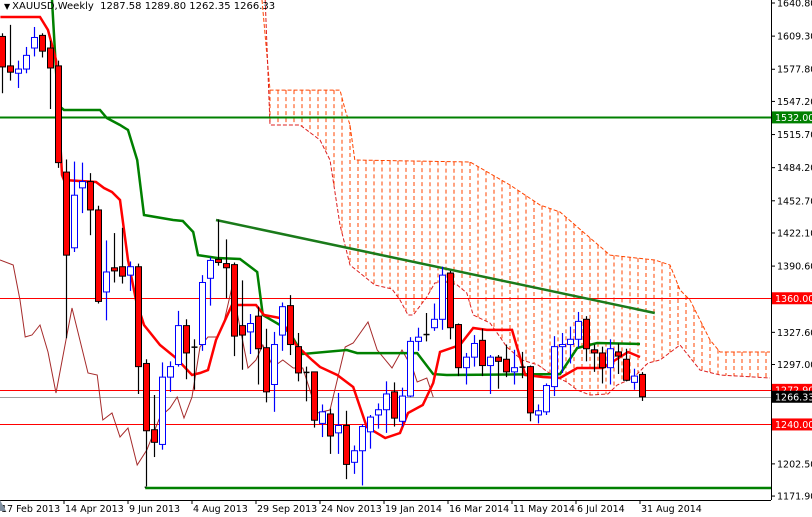  Describe the element at coordinates (53, 6) in the screenshot. I see `symbol-timeframe: XAUUSD,Weekly` at that location.